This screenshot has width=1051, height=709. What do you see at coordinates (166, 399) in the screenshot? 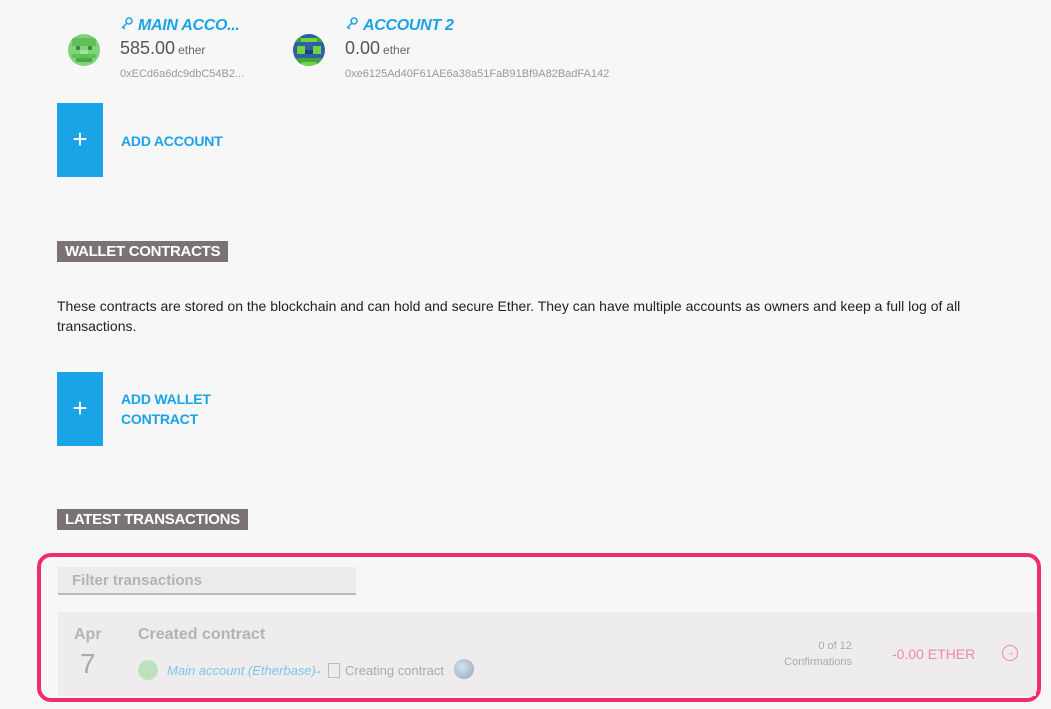
I see `add-wallet-label-line1: ADD WALLET` at bounding box center [166, 399].